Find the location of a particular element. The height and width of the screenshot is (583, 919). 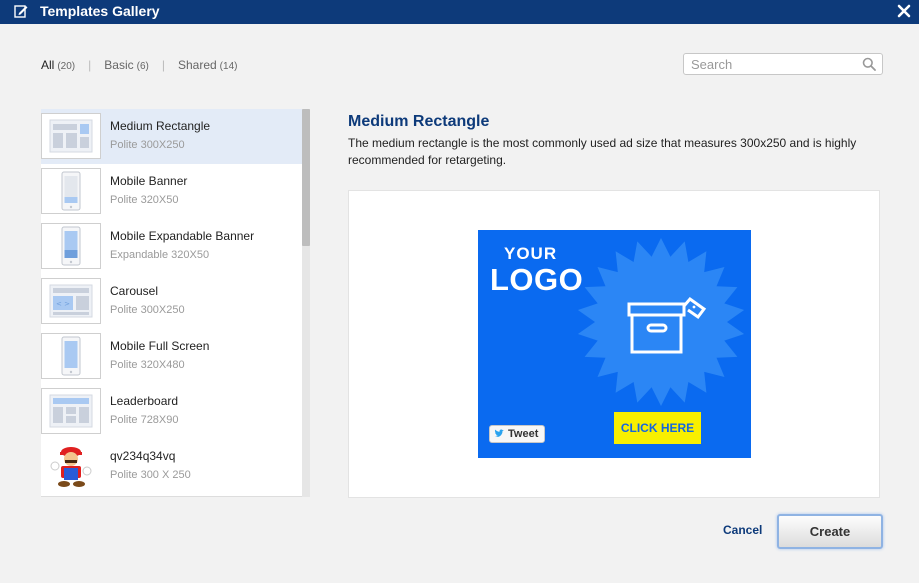

cta-button: CLICK HERE is located at coordinates (657, 428).